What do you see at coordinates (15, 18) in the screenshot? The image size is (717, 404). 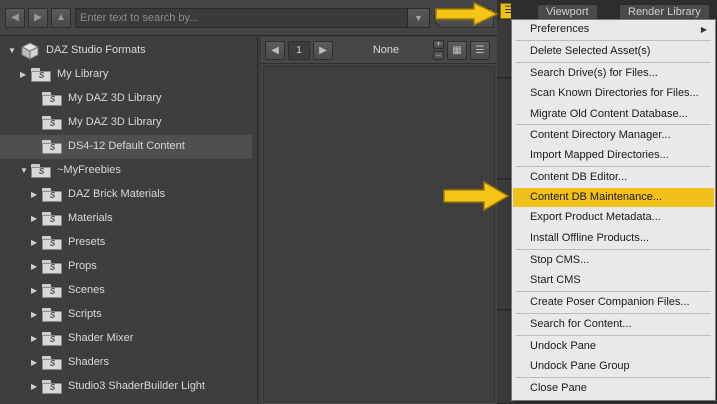 I see `back-button: ◀` at bounding box center [15, 18].